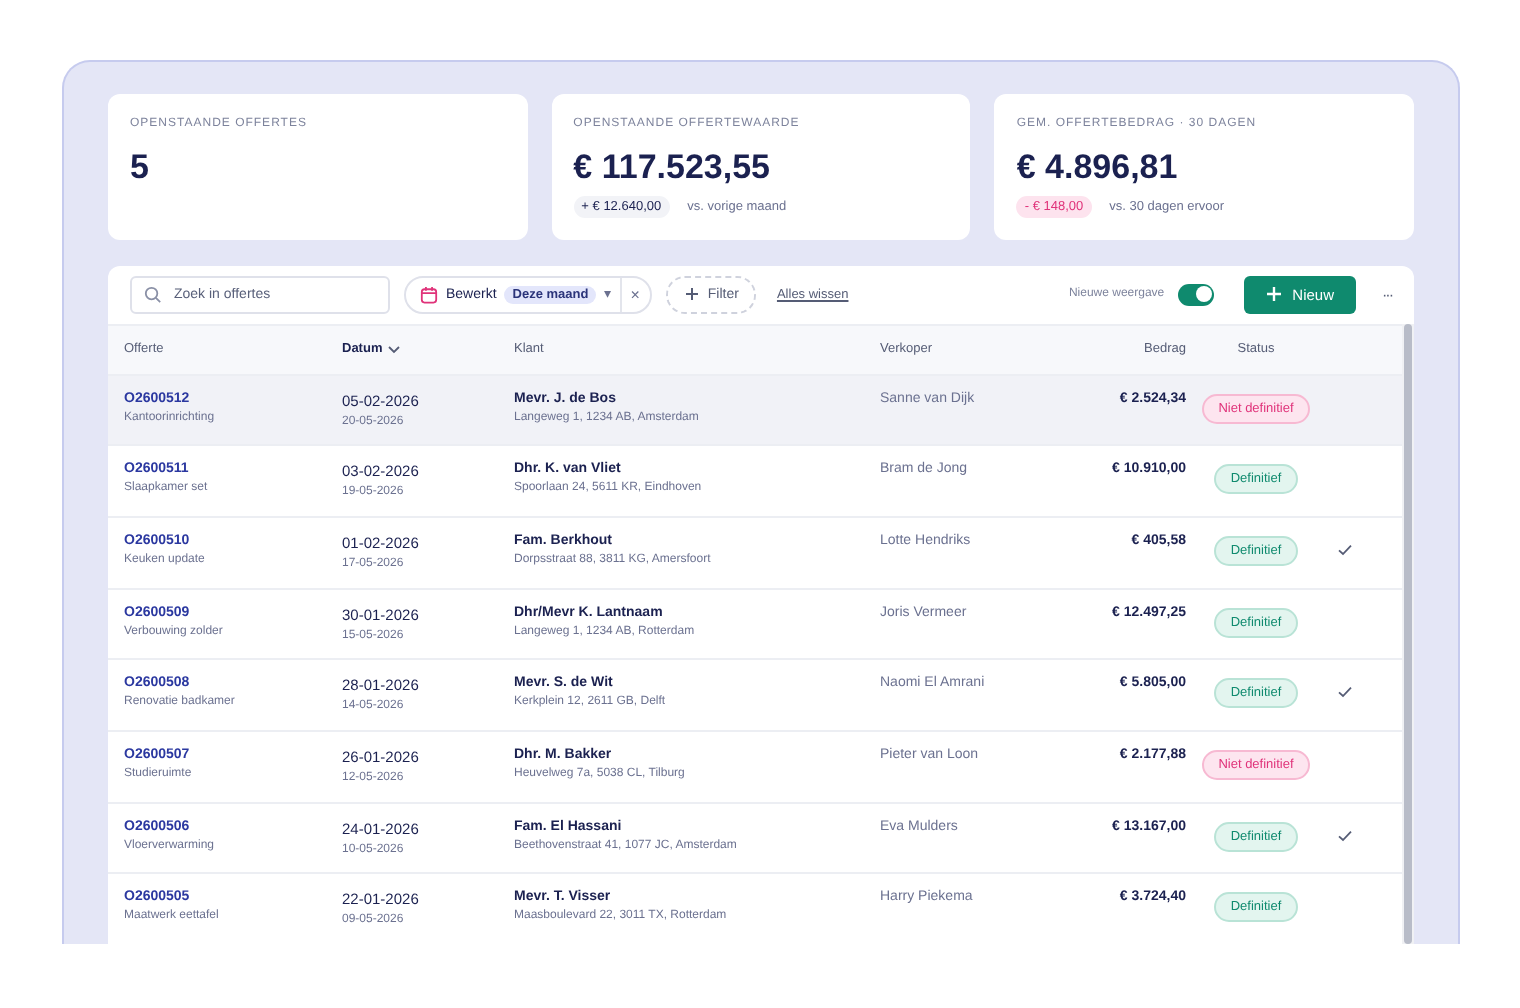  I want to click on clear-filter-button: ×, so click(635, 294).